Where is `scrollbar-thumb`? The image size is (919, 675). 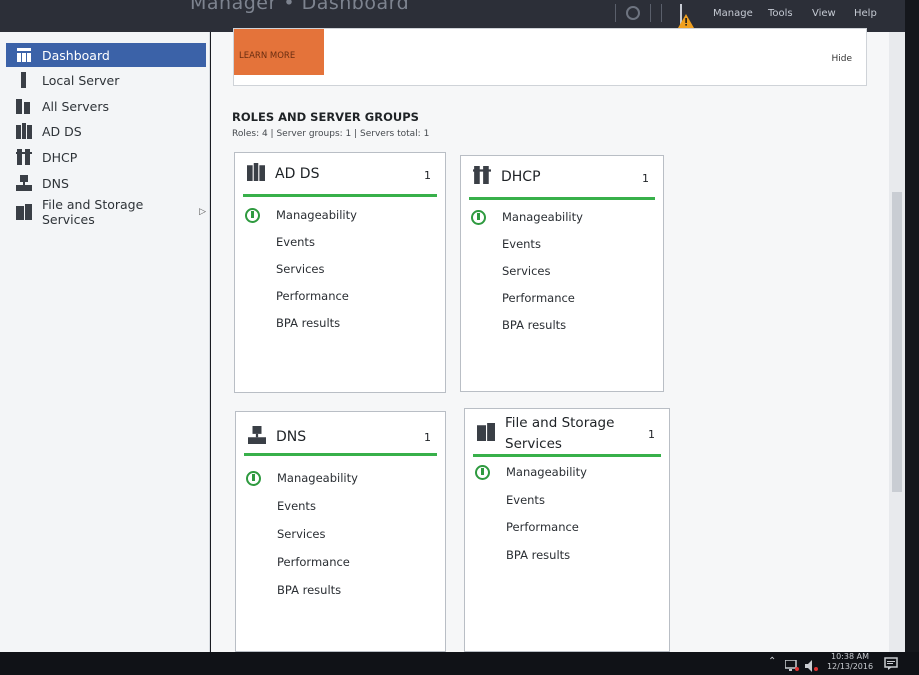
scrollbar-thumb is located at coordinates (897, 342).